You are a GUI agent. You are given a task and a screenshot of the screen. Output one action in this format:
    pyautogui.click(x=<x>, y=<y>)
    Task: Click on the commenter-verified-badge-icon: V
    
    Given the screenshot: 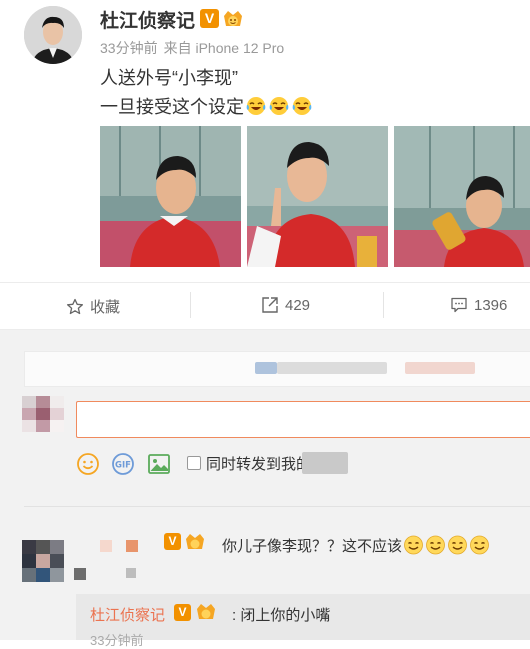 What is the action you would take?
    pyautogui.click(x=172, y=541)
    